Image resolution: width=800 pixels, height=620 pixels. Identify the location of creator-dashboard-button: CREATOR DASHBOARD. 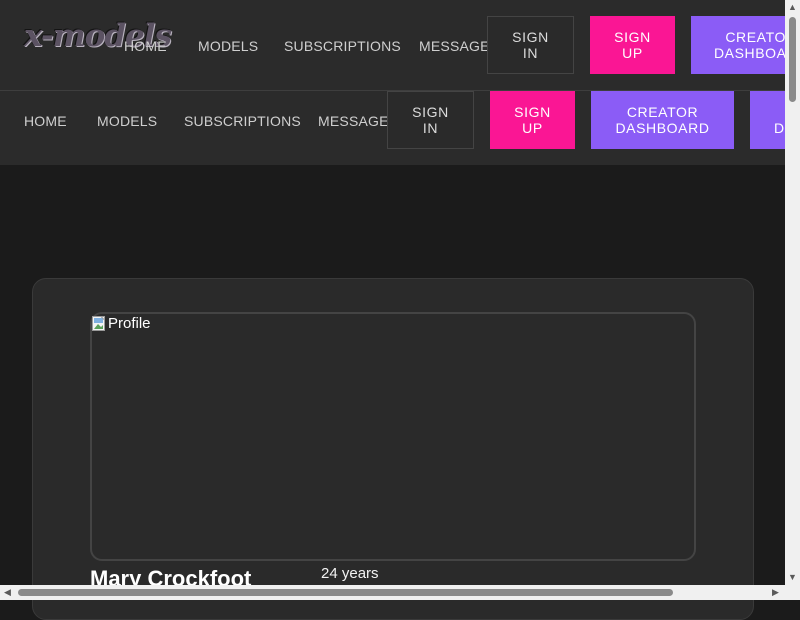
(738, 45).